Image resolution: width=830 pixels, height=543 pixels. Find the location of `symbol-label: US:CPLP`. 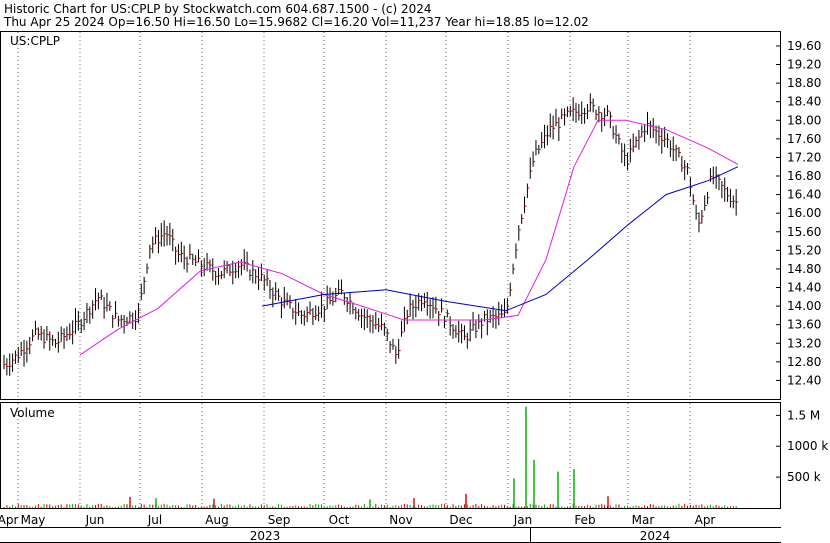

symbol-label: US:CPLP is located at coordinates (35, 41).